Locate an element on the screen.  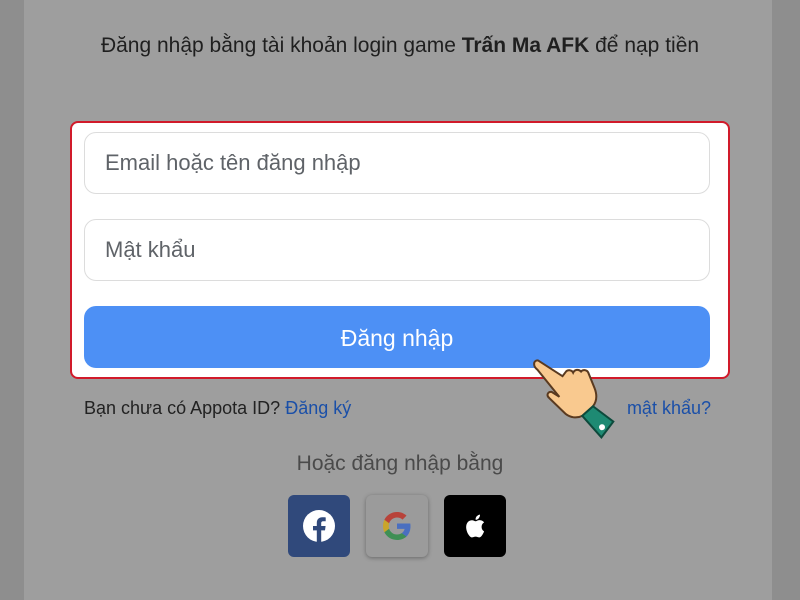
password-field is located at coordinates (397, 250).